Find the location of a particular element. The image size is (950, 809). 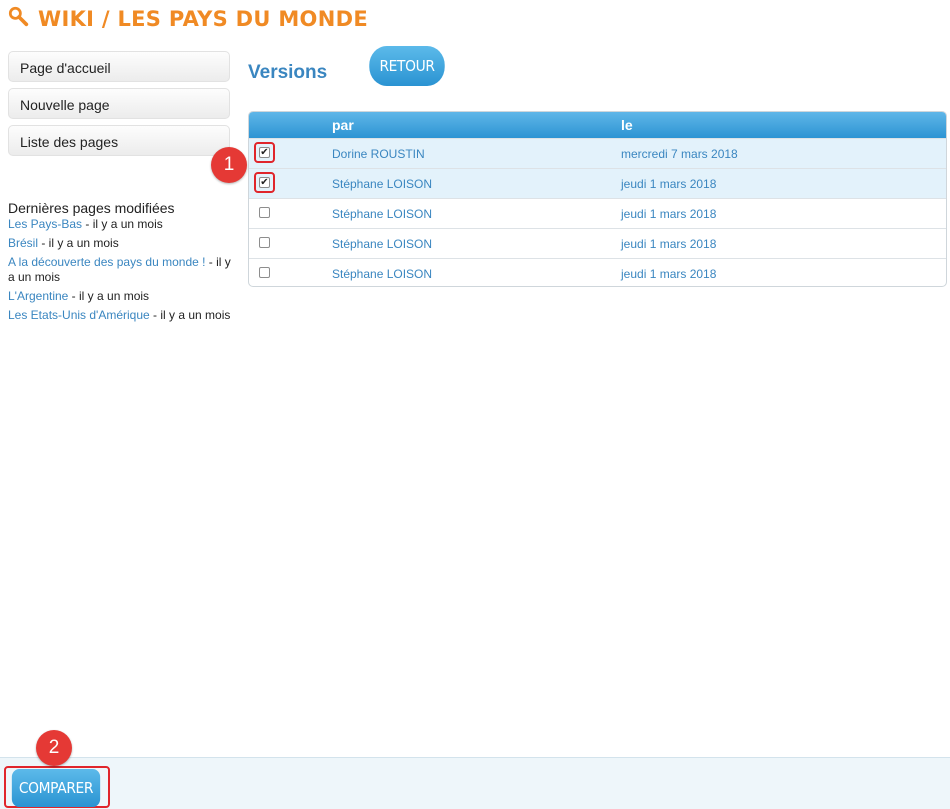

list-item: Brésil - il y a un mois is located at coordinates (120, 243).